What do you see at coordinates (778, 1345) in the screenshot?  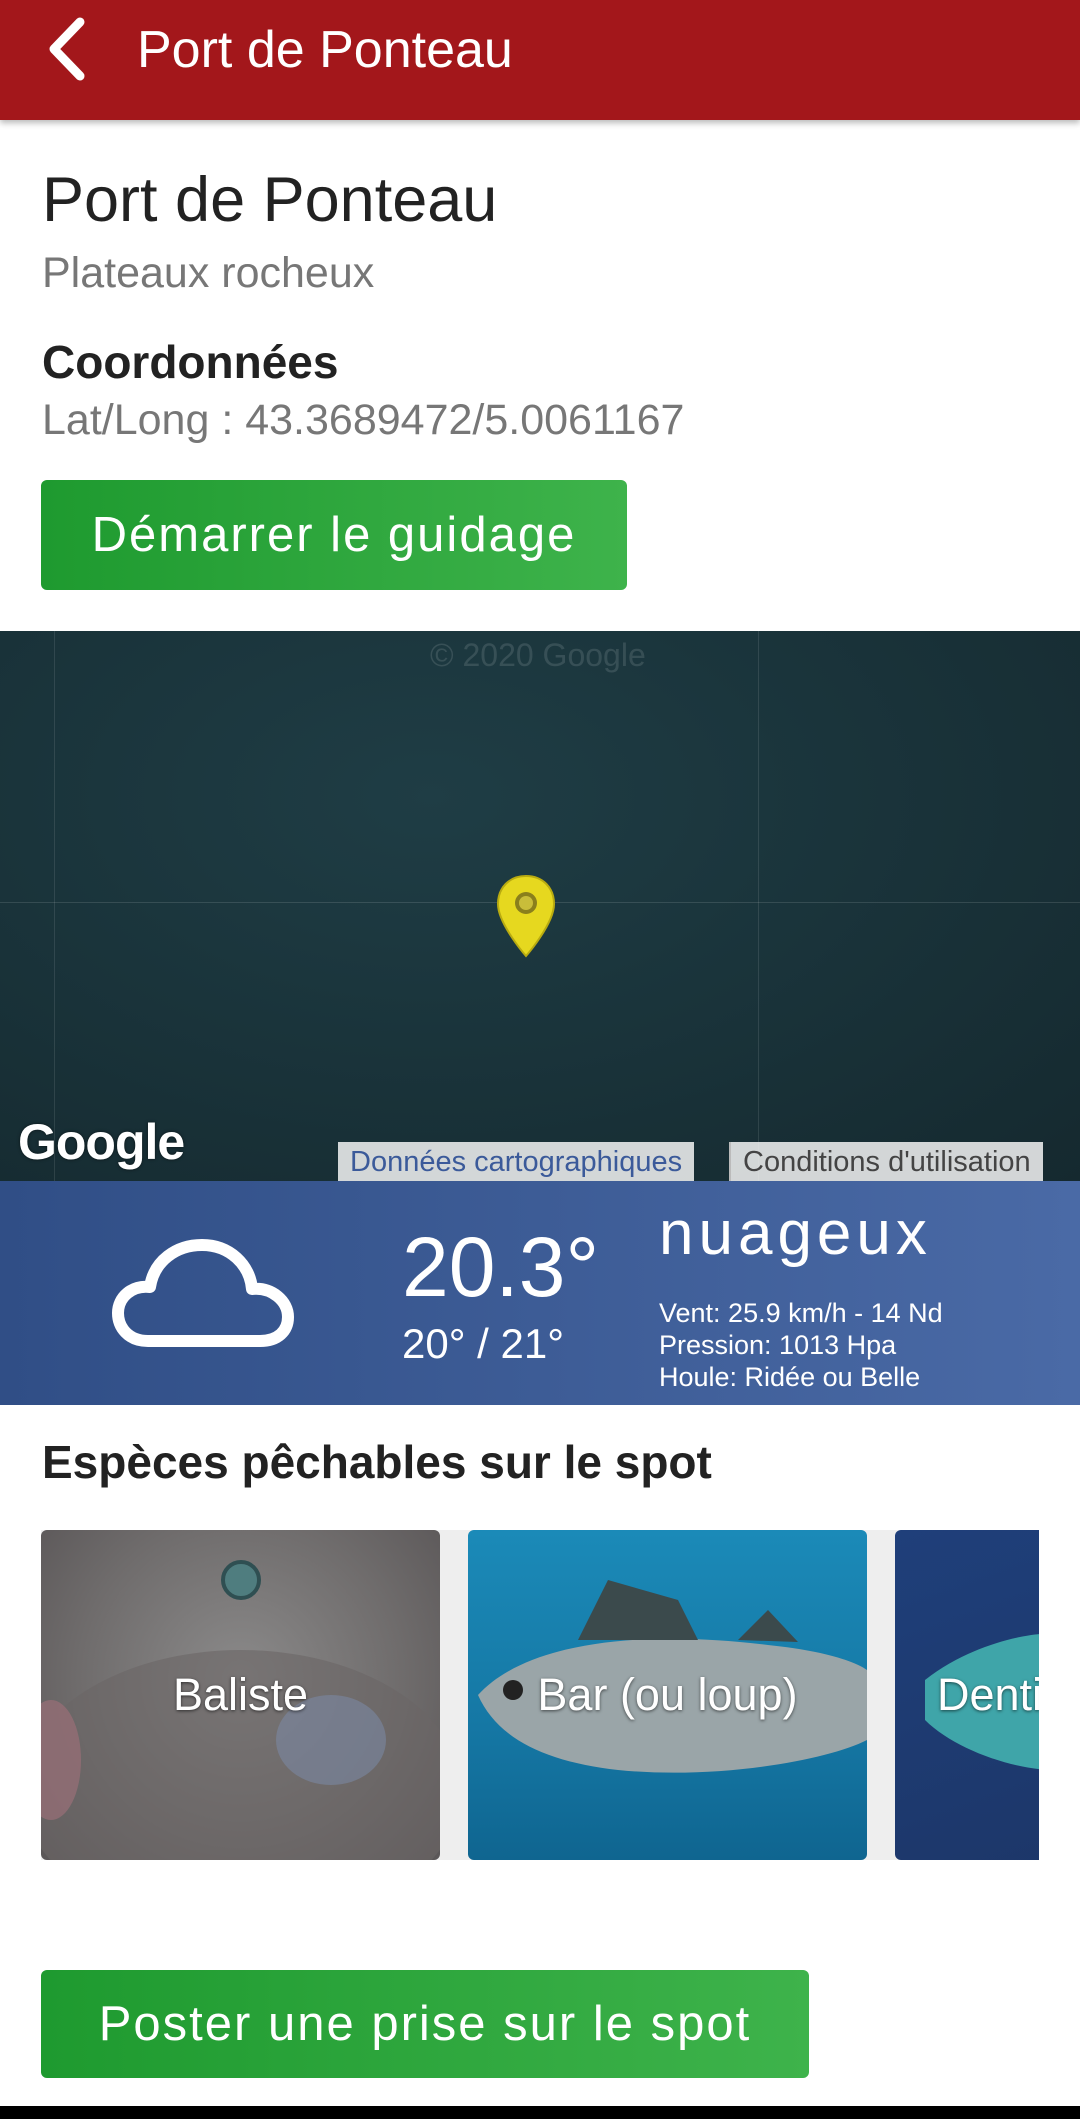 I see `pressure-info: Pression: 1013 Hpa` at bounding box center [778, 1345].